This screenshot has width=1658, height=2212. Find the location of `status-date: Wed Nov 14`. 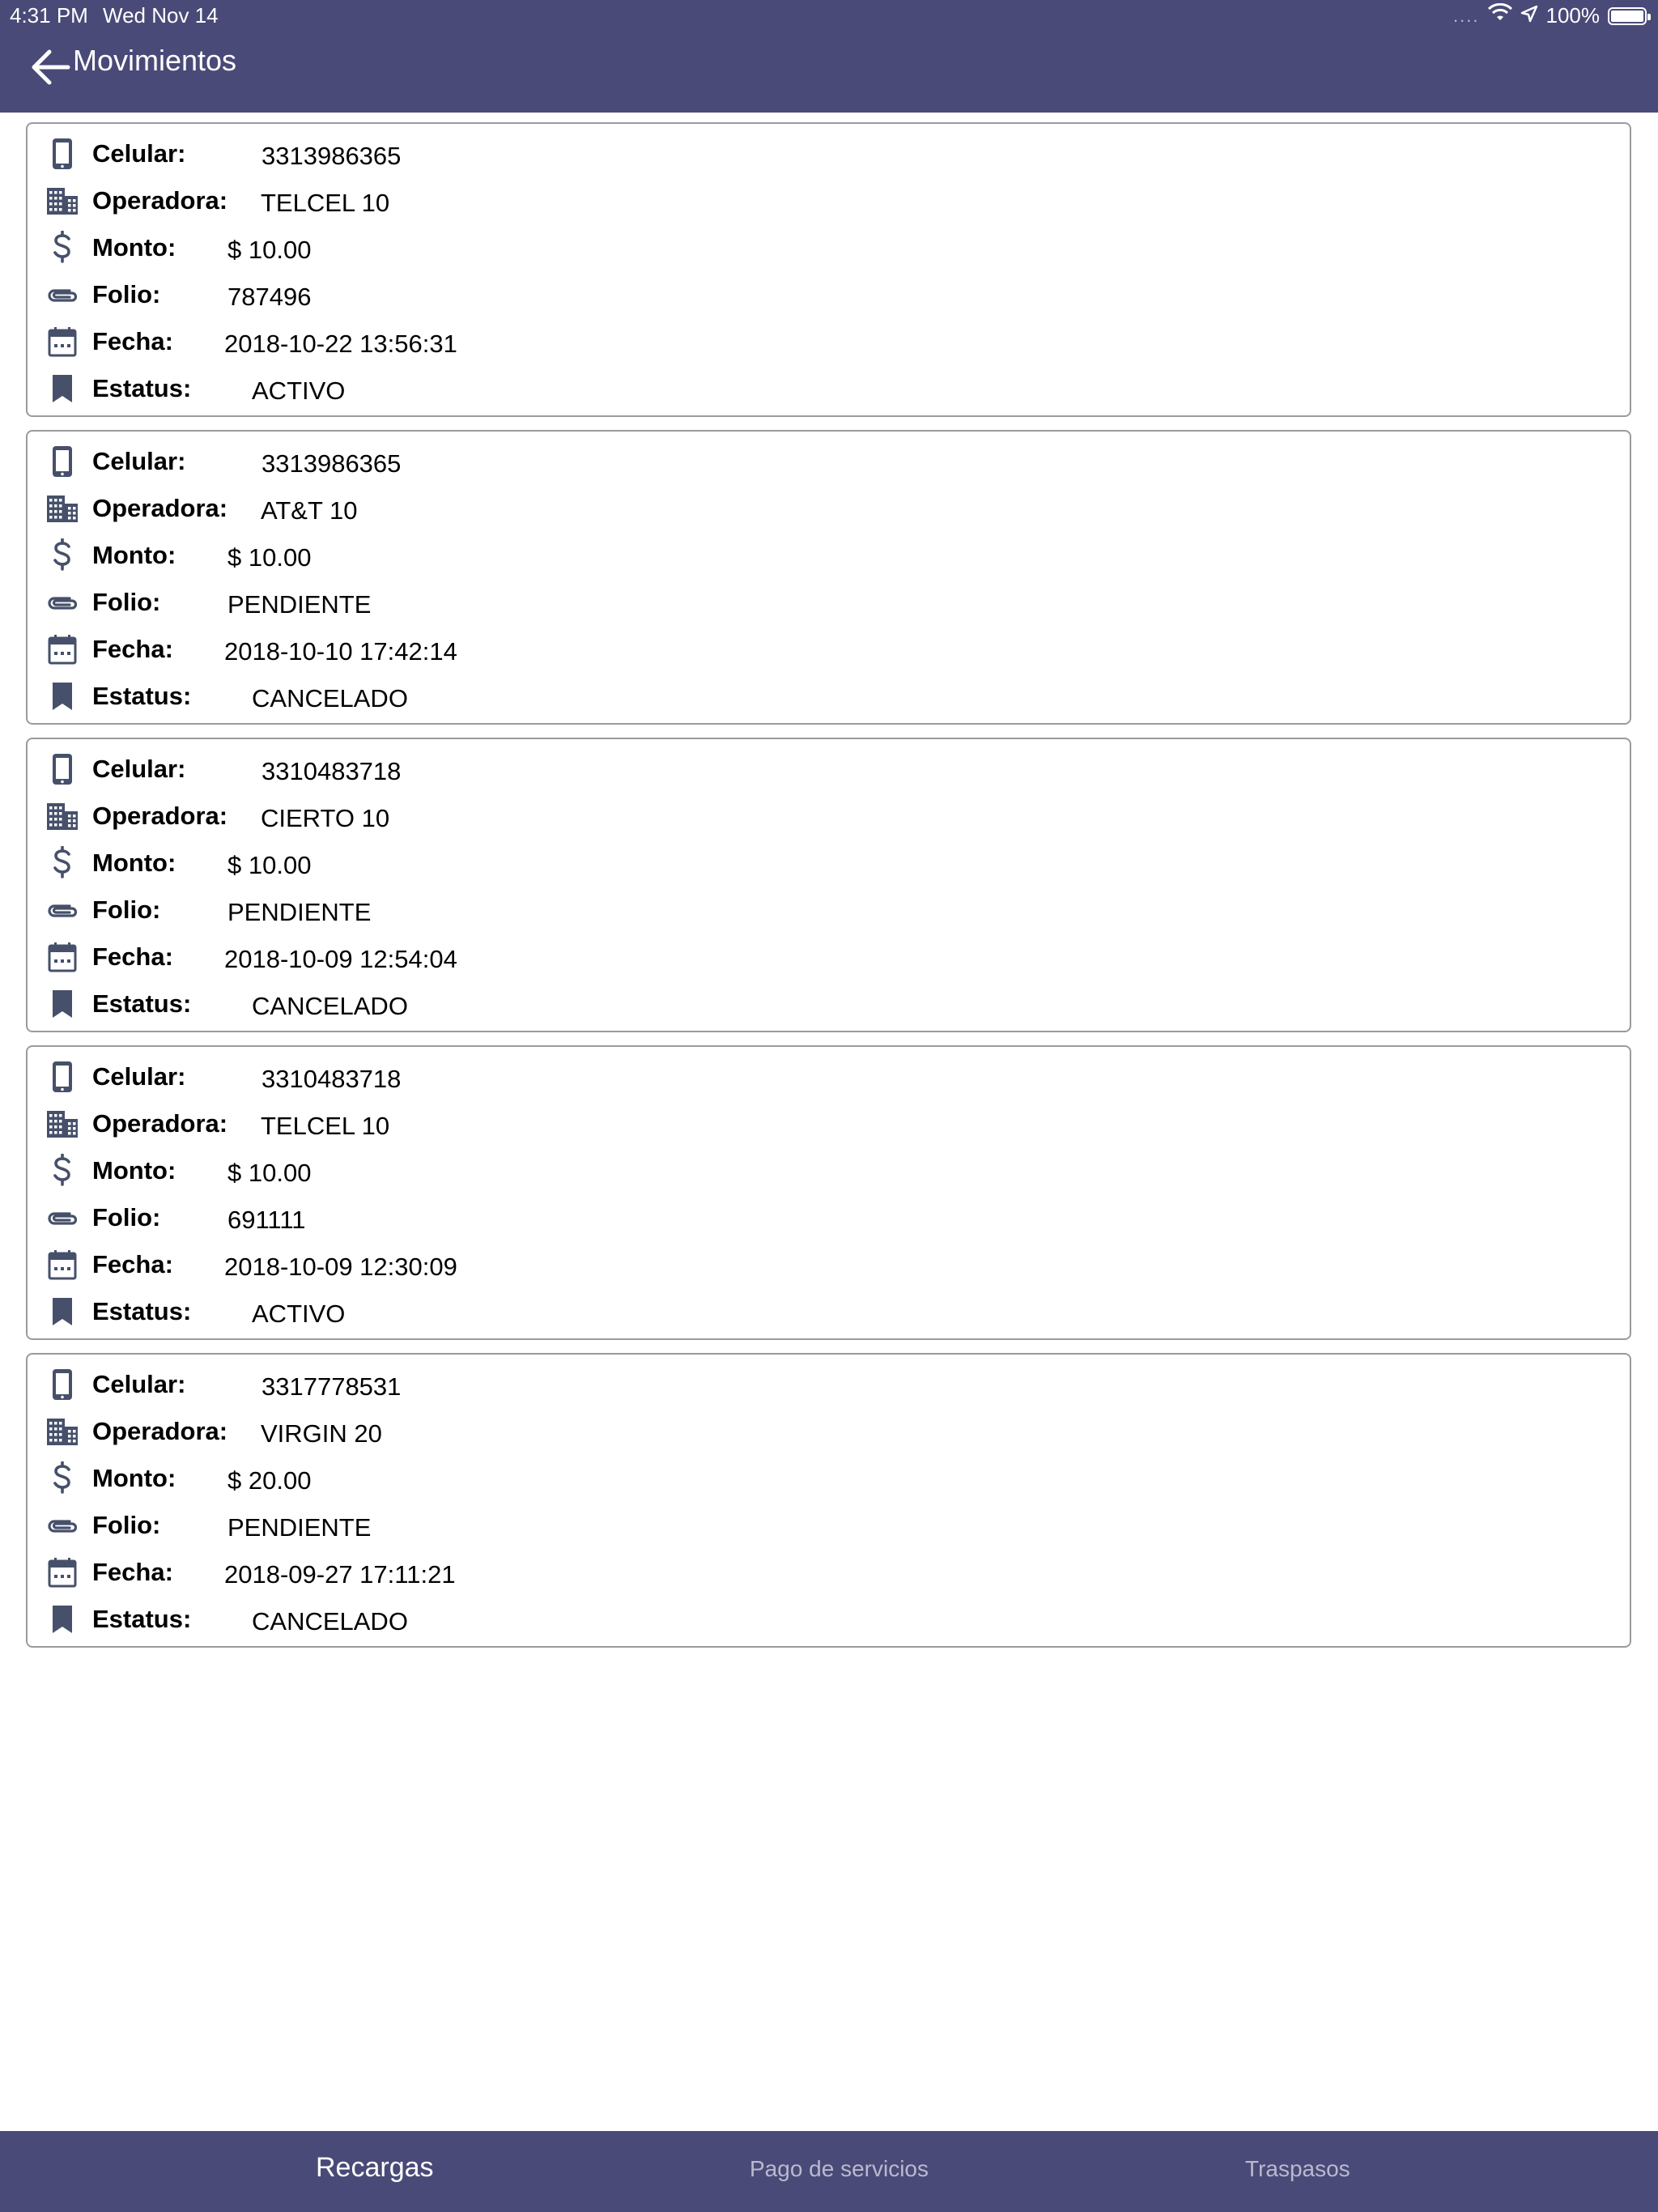

status-date: Wed Nov 14 is located at coordinates (161, 16).